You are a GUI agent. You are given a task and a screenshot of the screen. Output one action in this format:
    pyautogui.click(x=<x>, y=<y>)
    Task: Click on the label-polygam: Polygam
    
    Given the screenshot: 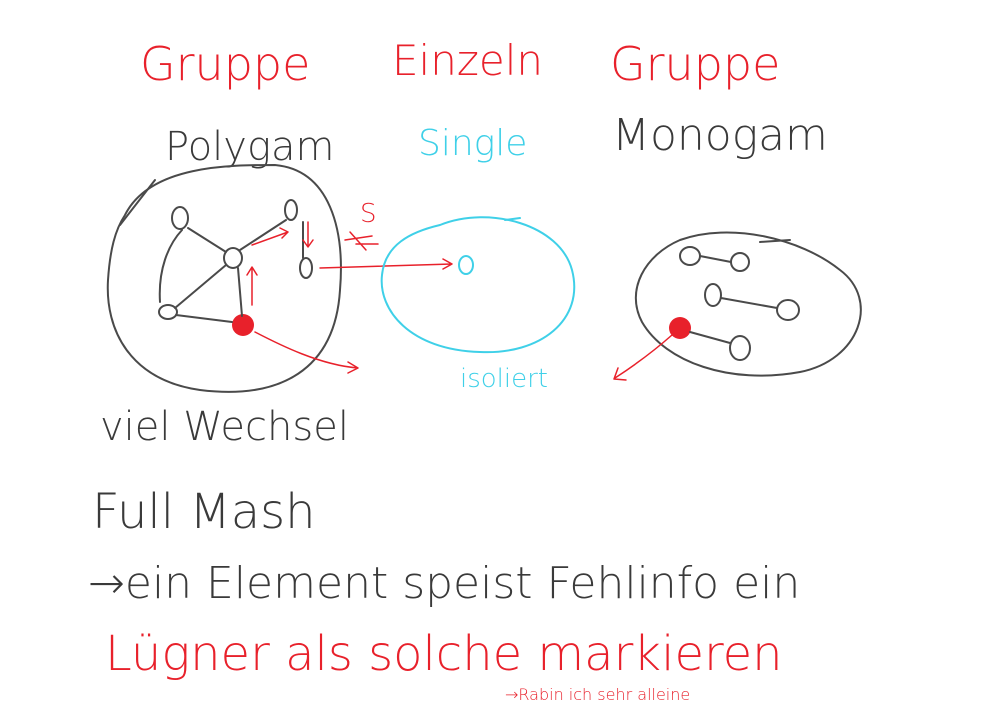 What is the action you would take?
    pyautogui.click(x=249, y=147)
    